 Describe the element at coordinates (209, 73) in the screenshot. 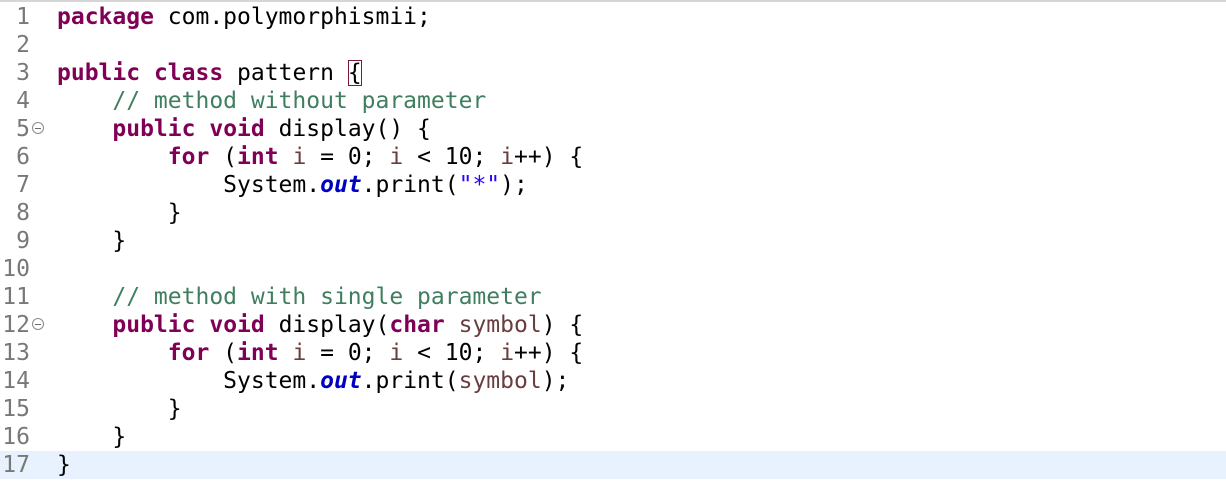

I see `code-text: public class pattern {` at that location.